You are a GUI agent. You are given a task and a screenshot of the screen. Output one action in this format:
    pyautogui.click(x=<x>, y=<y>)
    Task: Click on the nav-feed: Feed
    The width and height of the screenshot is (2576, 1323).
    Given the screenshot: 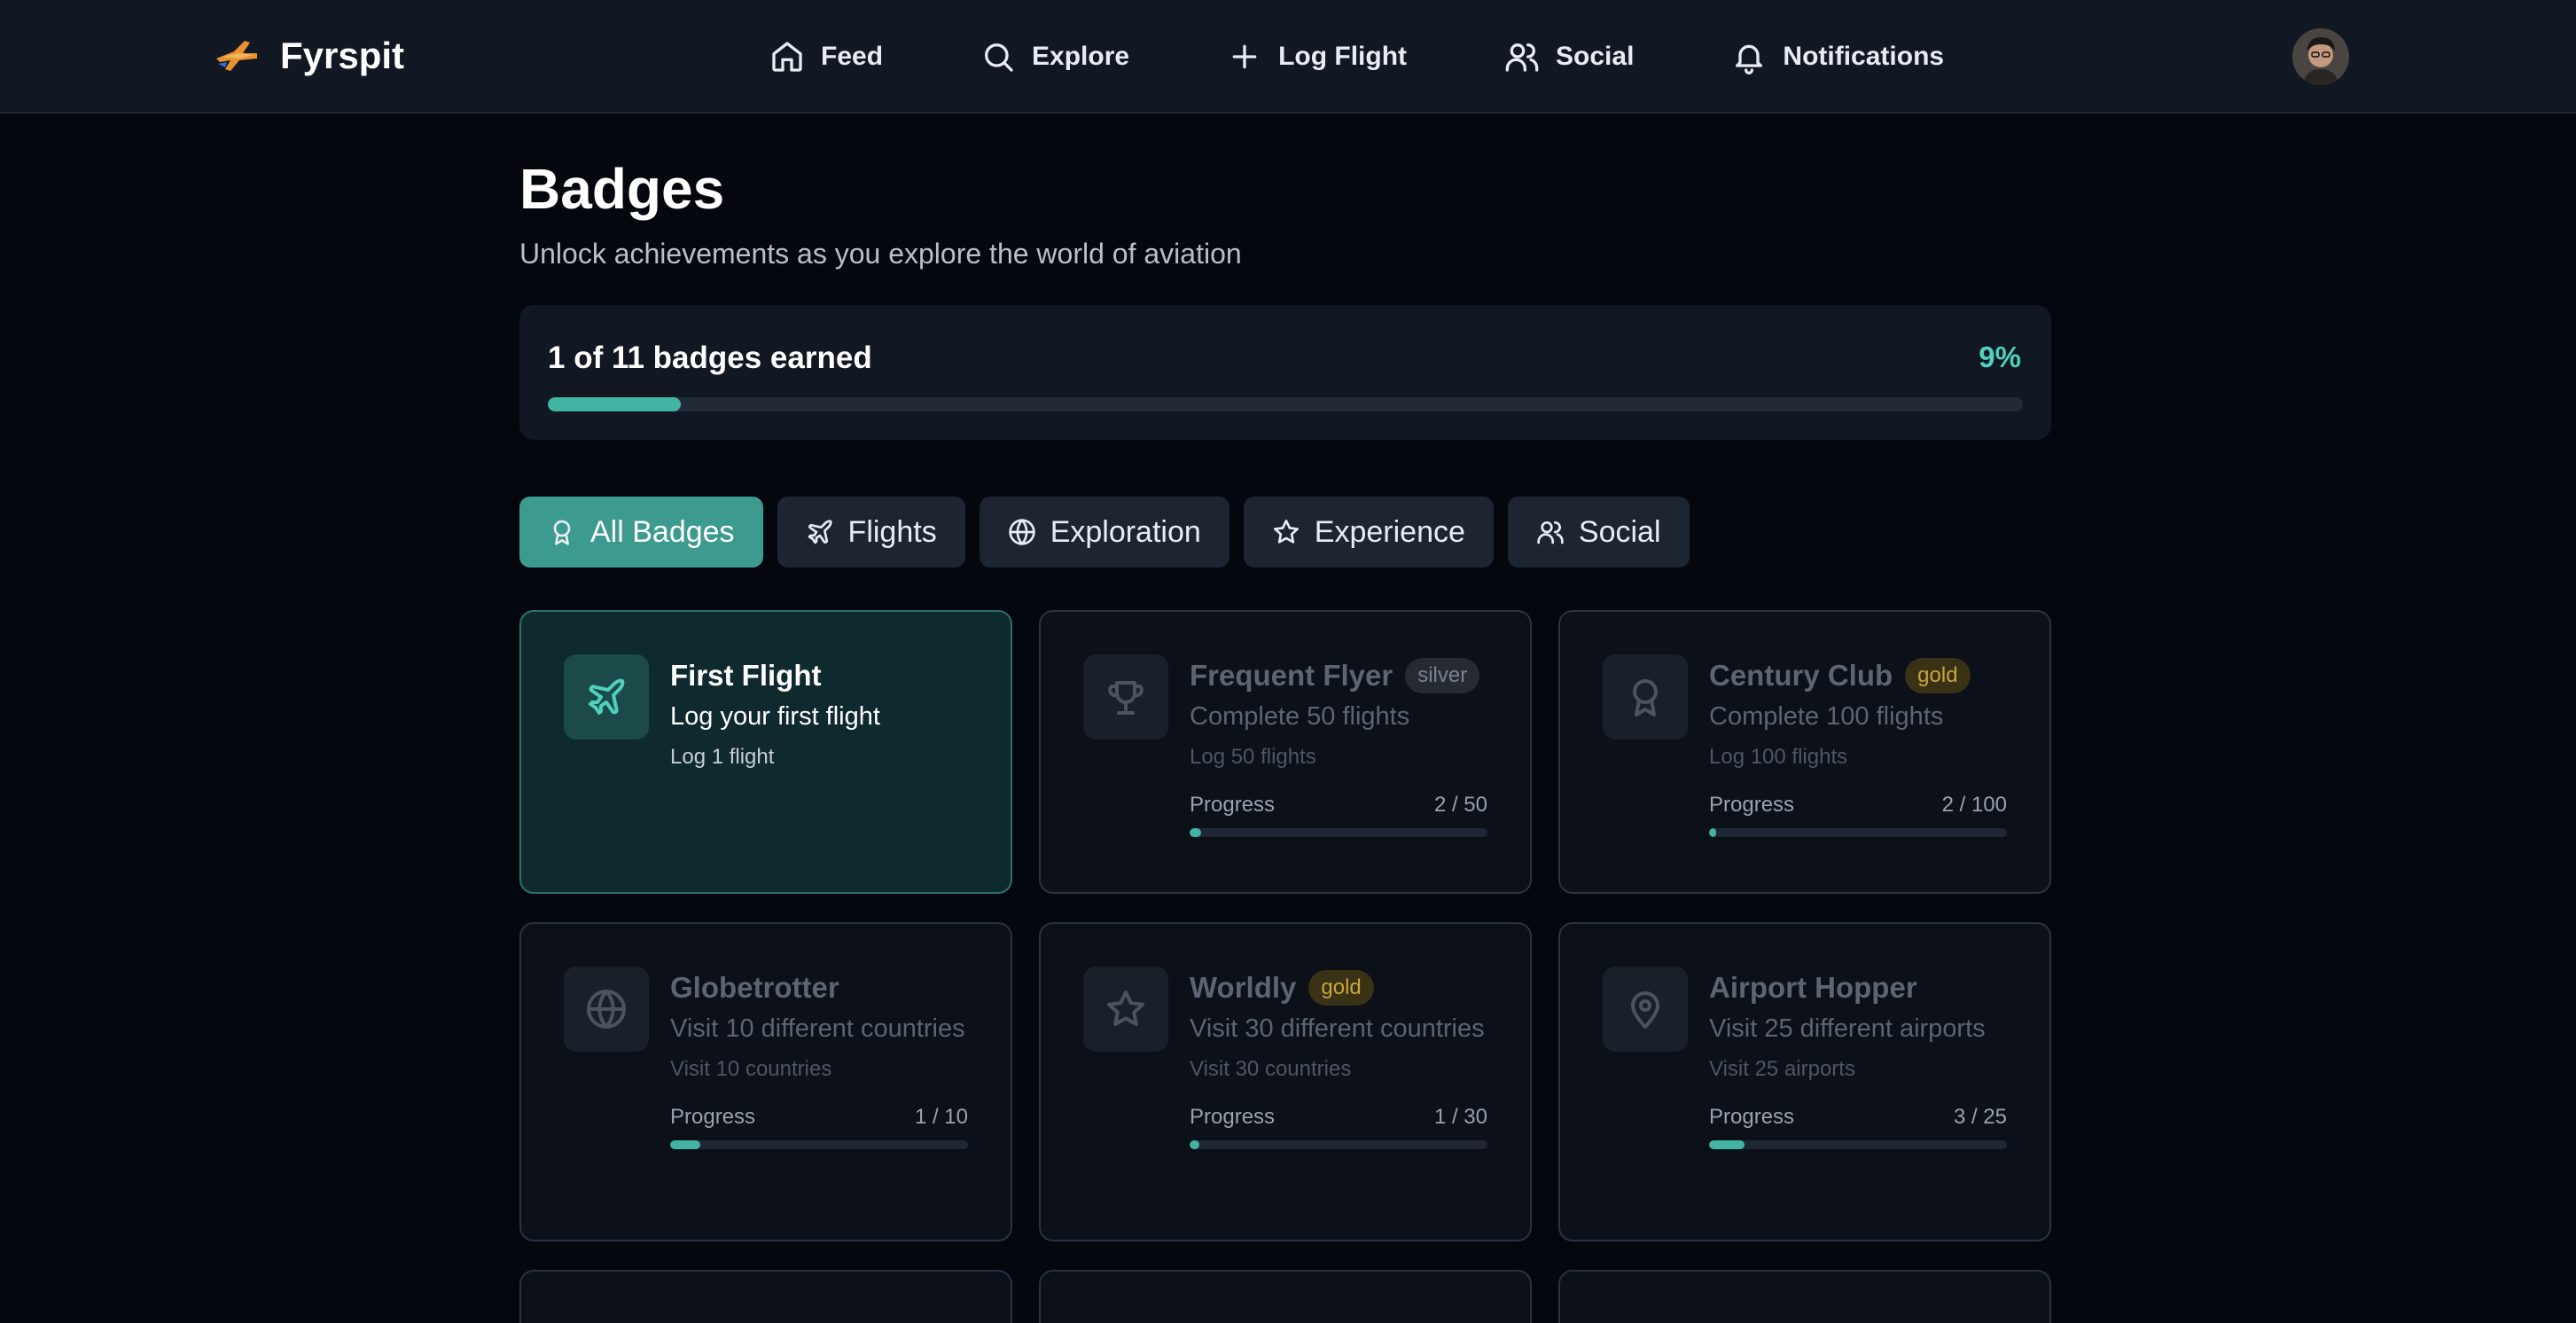 What is the action you would take?
    pyautogui.click(x=826, y=56)
    